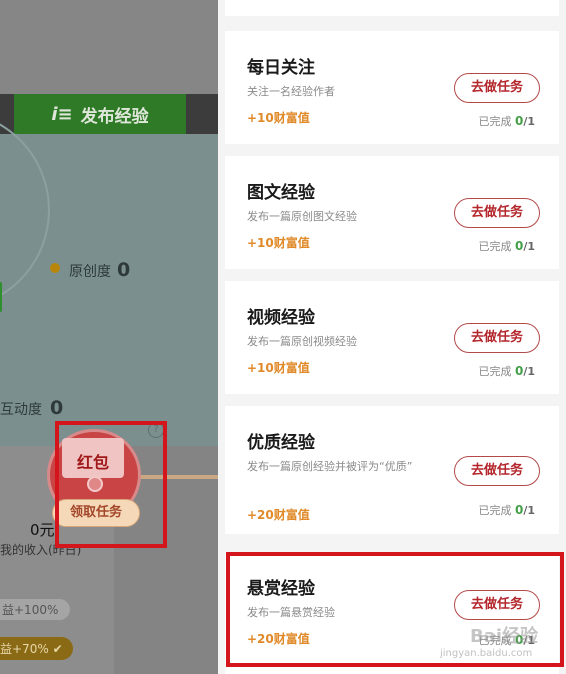  I want to click on task-desc: 关注一名经验作者, so click(291, 91).